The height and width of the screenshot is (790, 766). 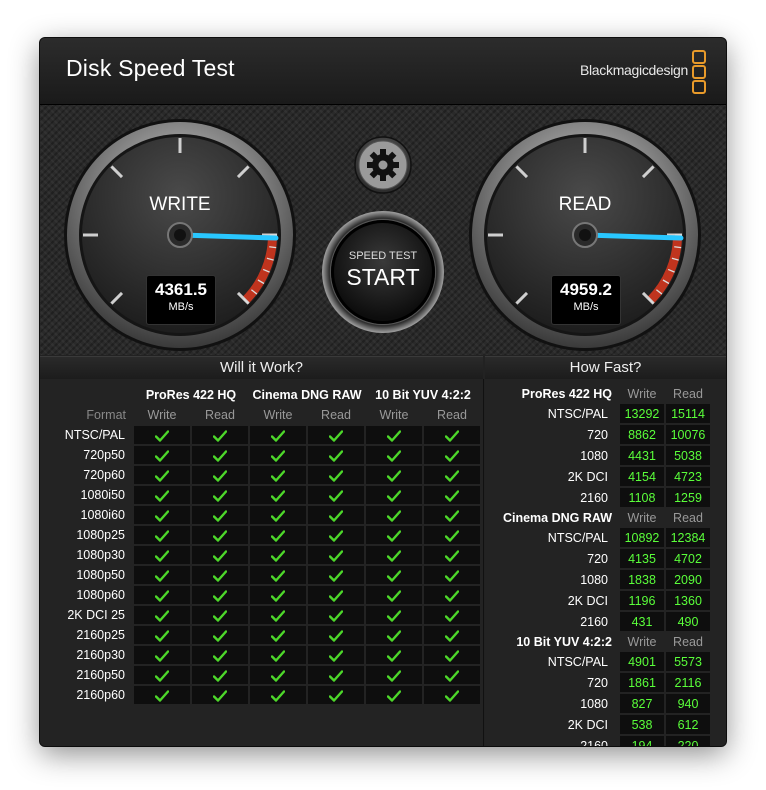 What do you see at coordinates (104, 455) in the screenshot?
I see `format-label: 720p50` at bounding box center [104, 455].